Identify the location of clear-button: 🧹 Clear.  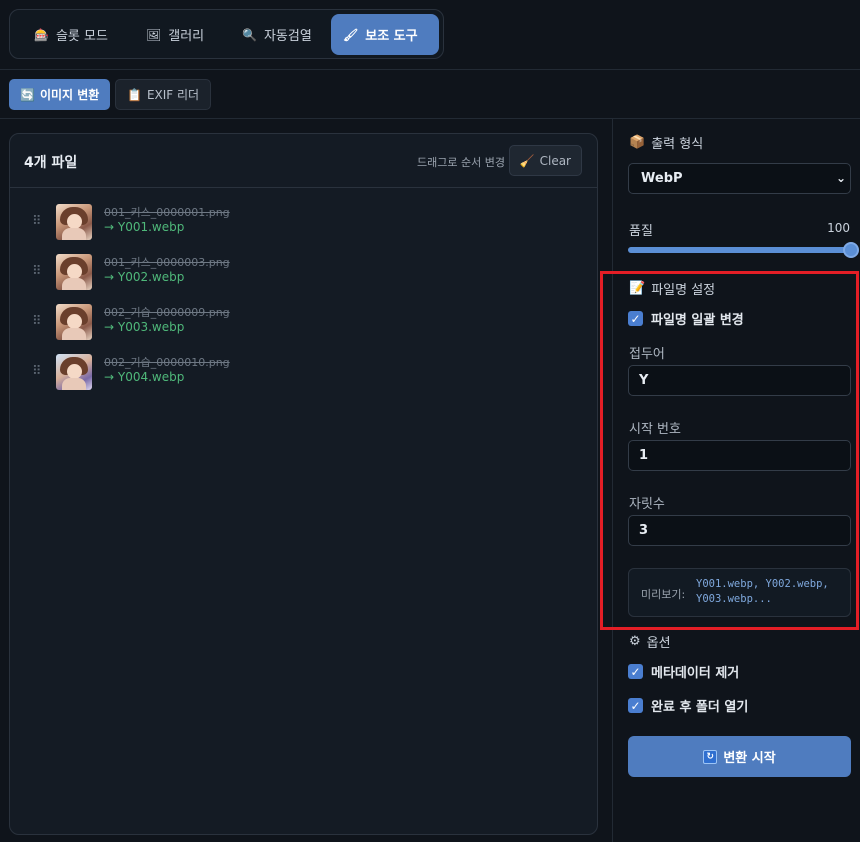
(545, 160).